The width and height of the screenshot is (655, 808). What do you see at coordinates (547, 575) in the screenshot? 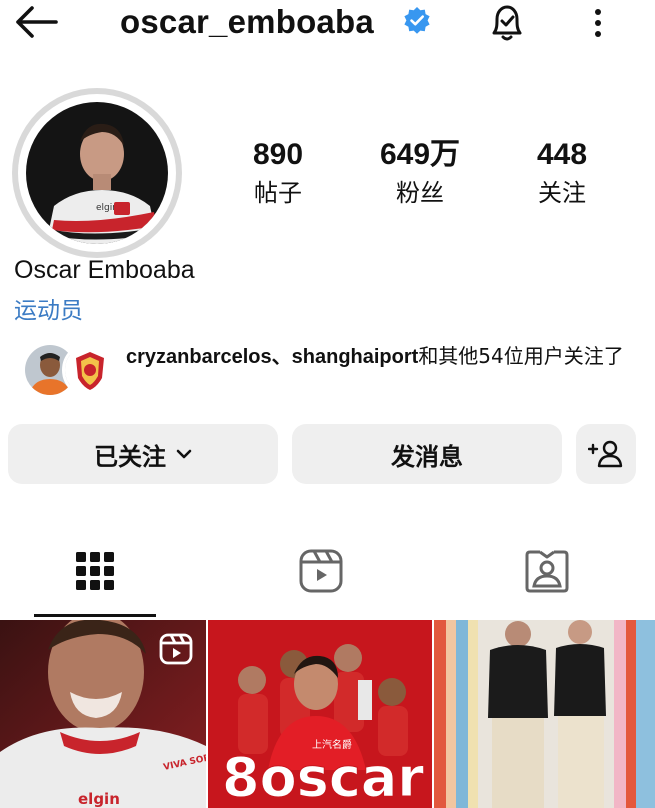
I see `tagged-person-icon` at bounding box center [547, 575].